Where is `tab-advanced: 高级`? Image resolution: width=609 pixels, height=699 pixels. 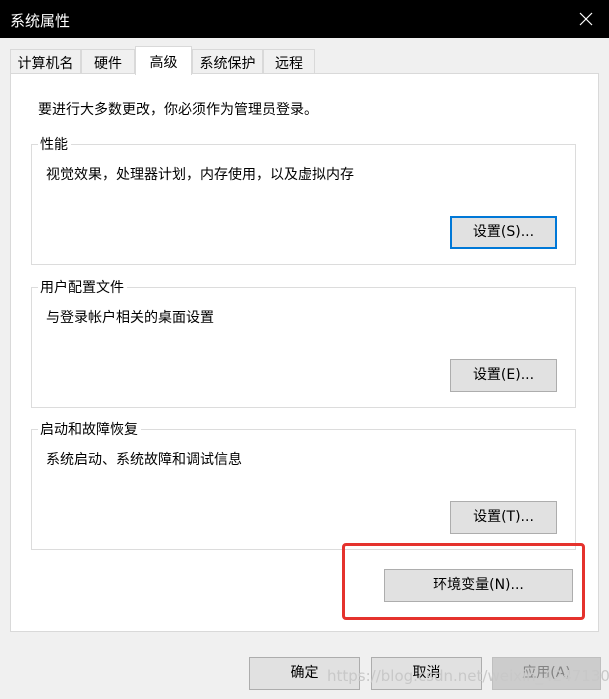 tab-advanced: 高级 is located at coordinates (163, 60).